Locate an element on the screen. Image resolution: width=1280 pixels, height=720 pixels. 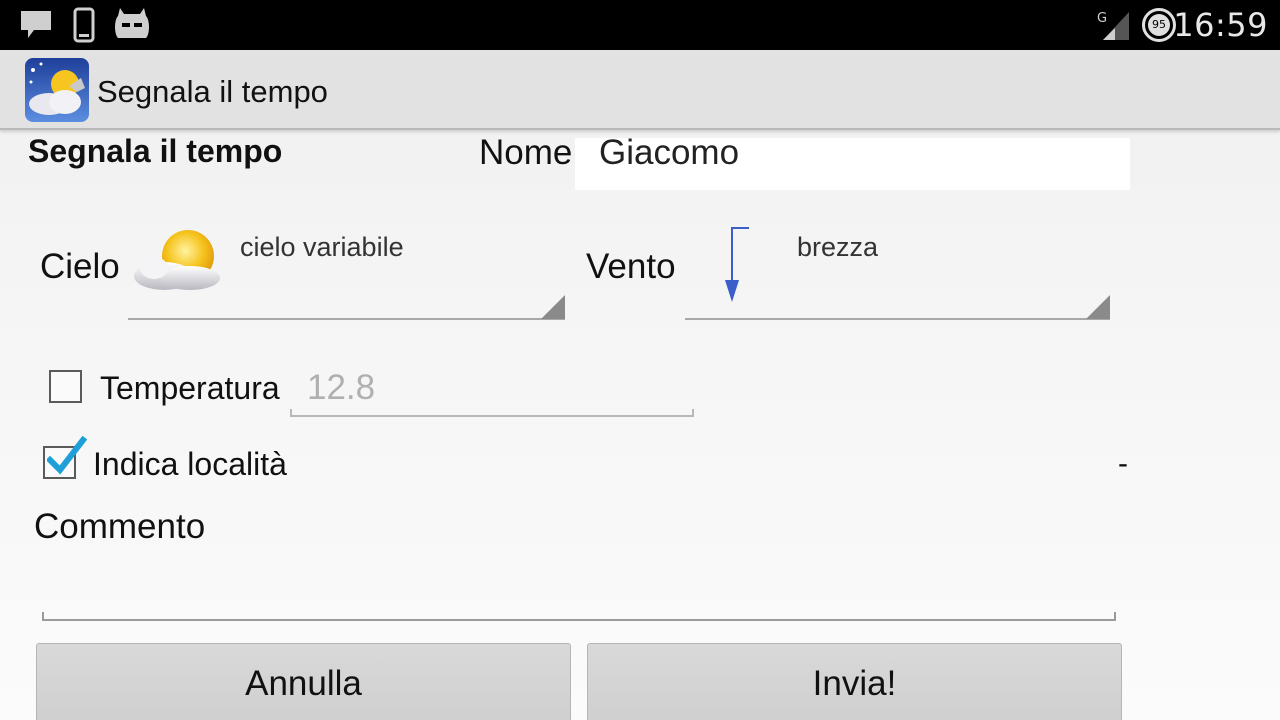
name-label: Nome is located at coordinates (526, 152).